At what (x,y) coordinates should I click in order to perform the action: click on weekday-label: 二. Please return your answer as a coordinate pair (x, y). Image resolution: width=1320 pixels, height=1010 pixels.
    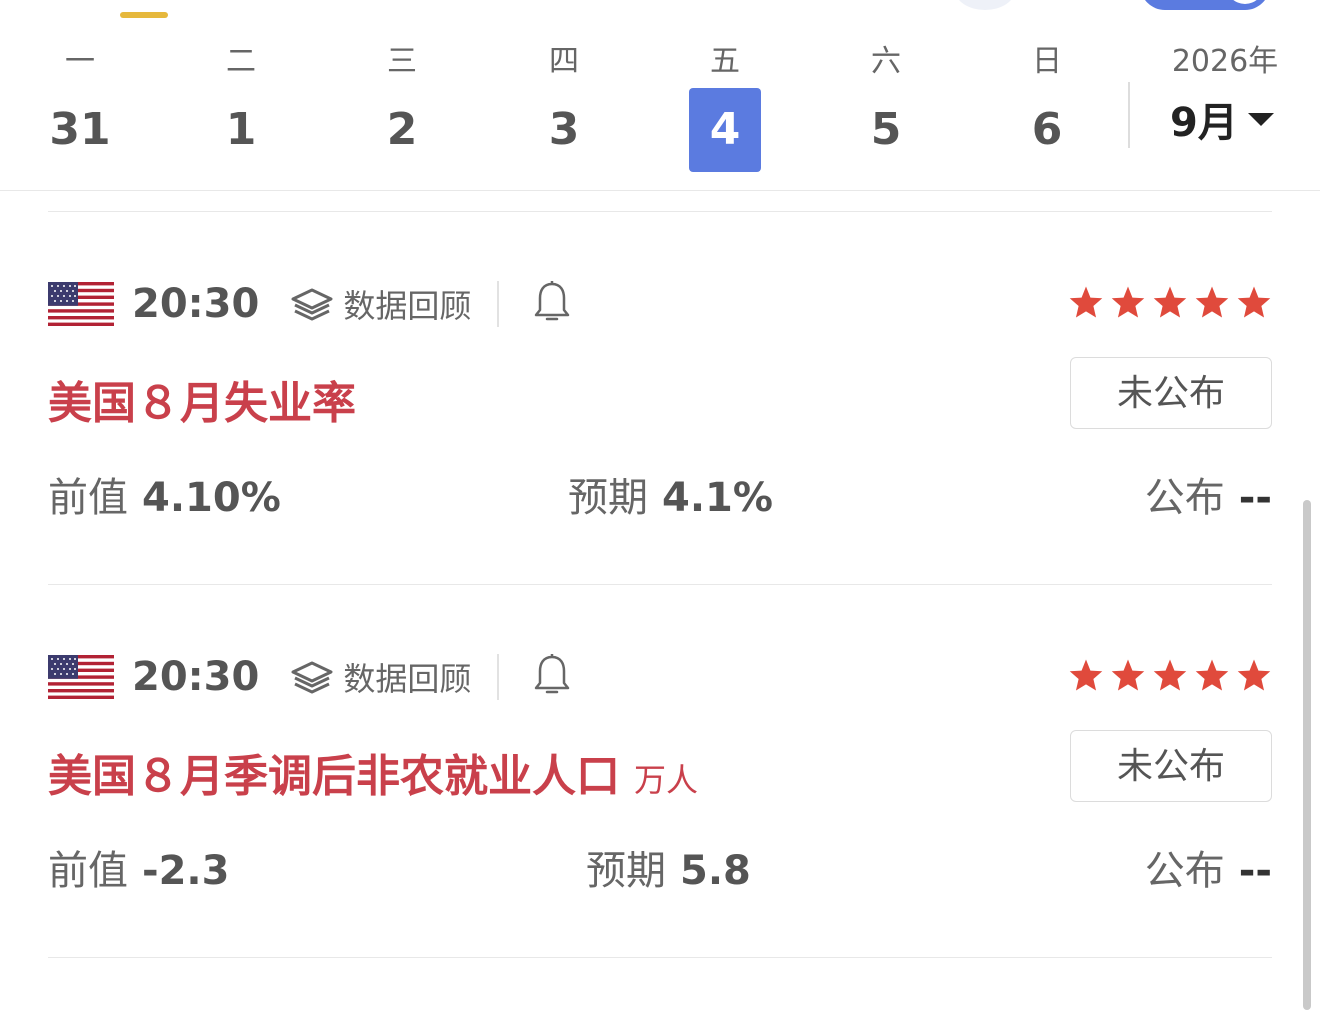
    Looking at the image, I should click on (241, 61).